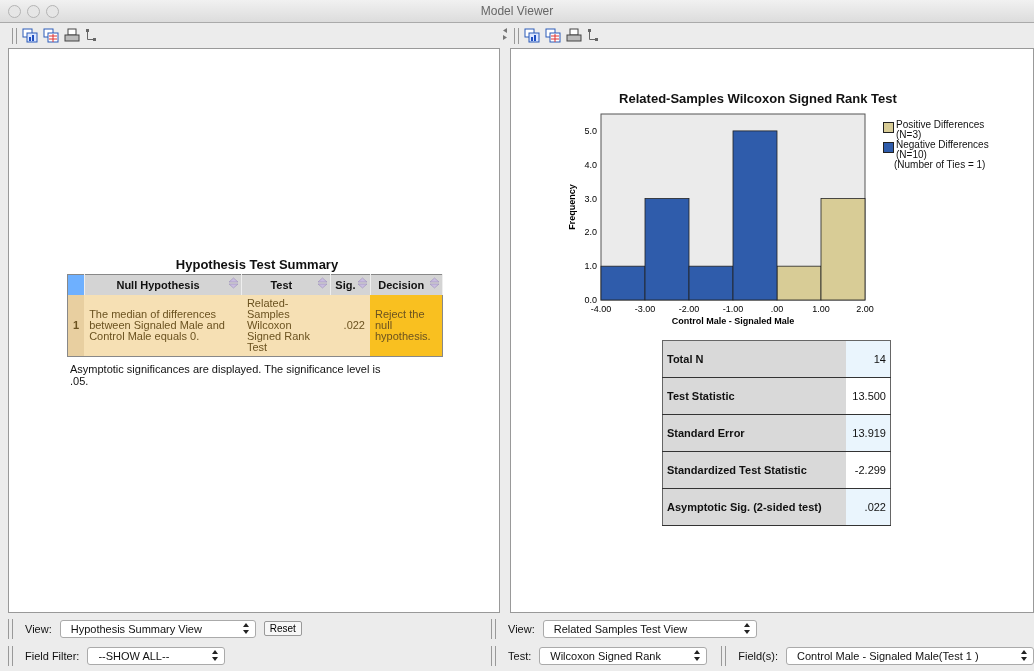 The image size is (1034, 671). What do you see at coordinates (940, 165) in the screenshot?
I see `legend-note: (Number of Ties = 1)` at bounding box center [940, 165].